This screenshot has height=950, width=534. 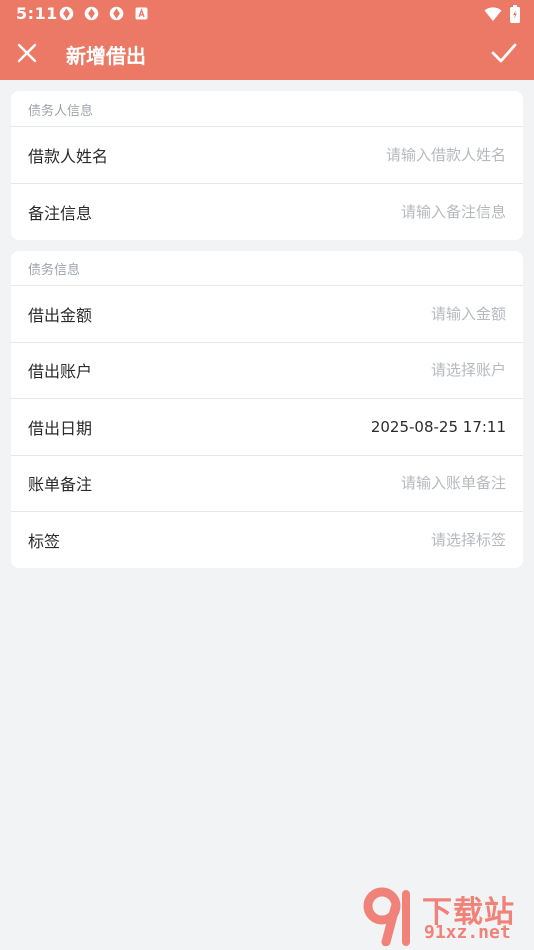 What do you see at coordinates (267, 427) in the screenshot?
I see `row-date: 借出日期 2025-08-25 17:11` at bounding box center [267, 427].